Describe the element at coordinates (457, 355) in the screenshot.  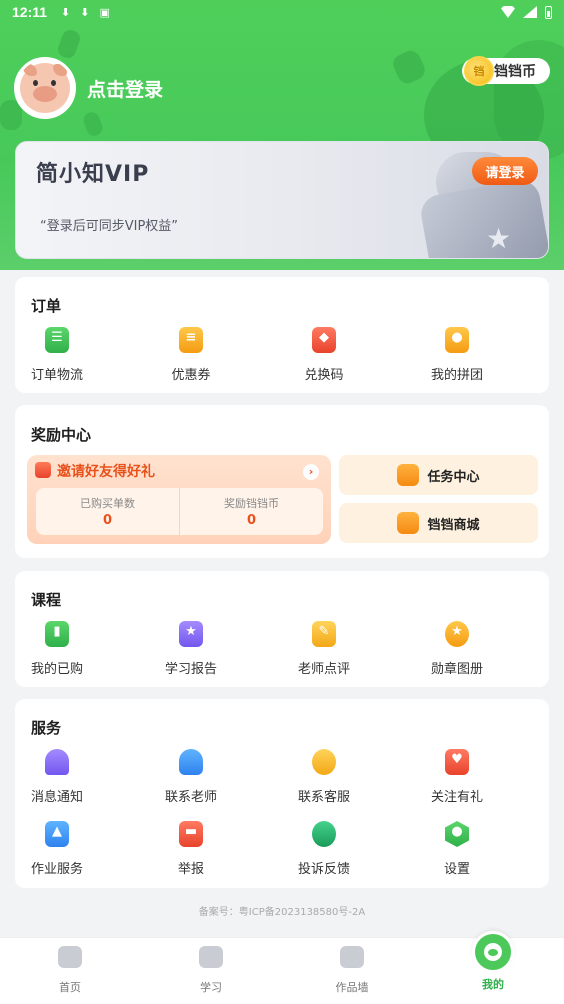
I see `group-buy-item: ● 我的拼团` at that location.